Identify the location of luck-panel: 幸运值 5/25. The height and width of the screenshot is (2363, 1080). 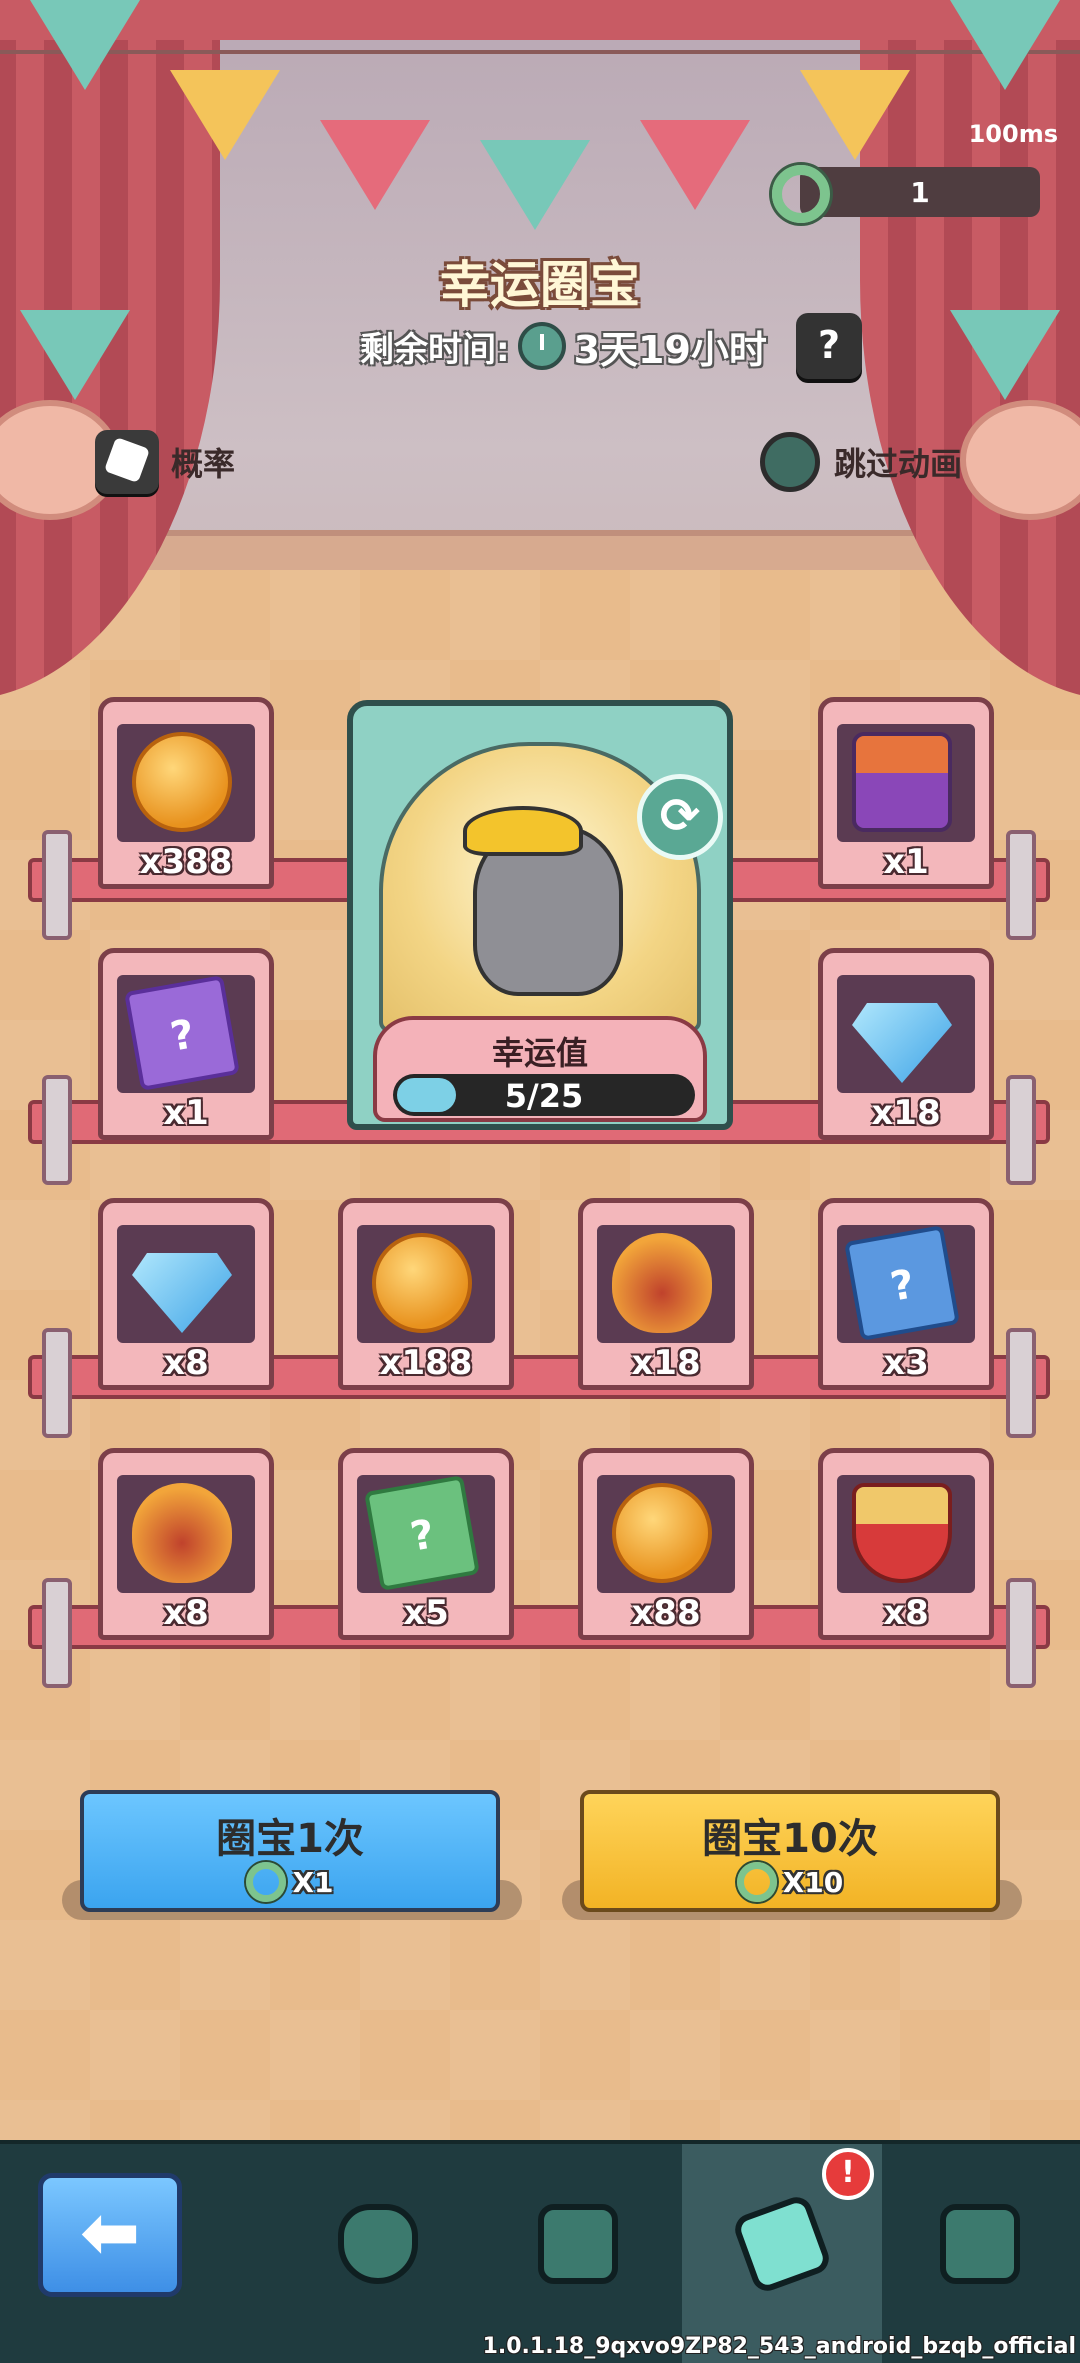
(540, 1069).